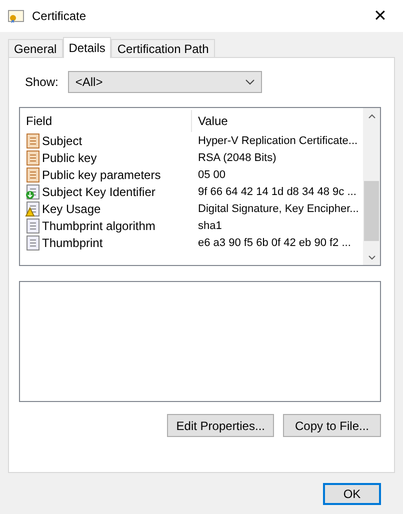 Image resolution: width=403 pixels, height=514 pixels. What do you see at coordinates (101, 175) in the screenshot?
I see `field-name: Public key parameters` at bounding box center [101, 175].